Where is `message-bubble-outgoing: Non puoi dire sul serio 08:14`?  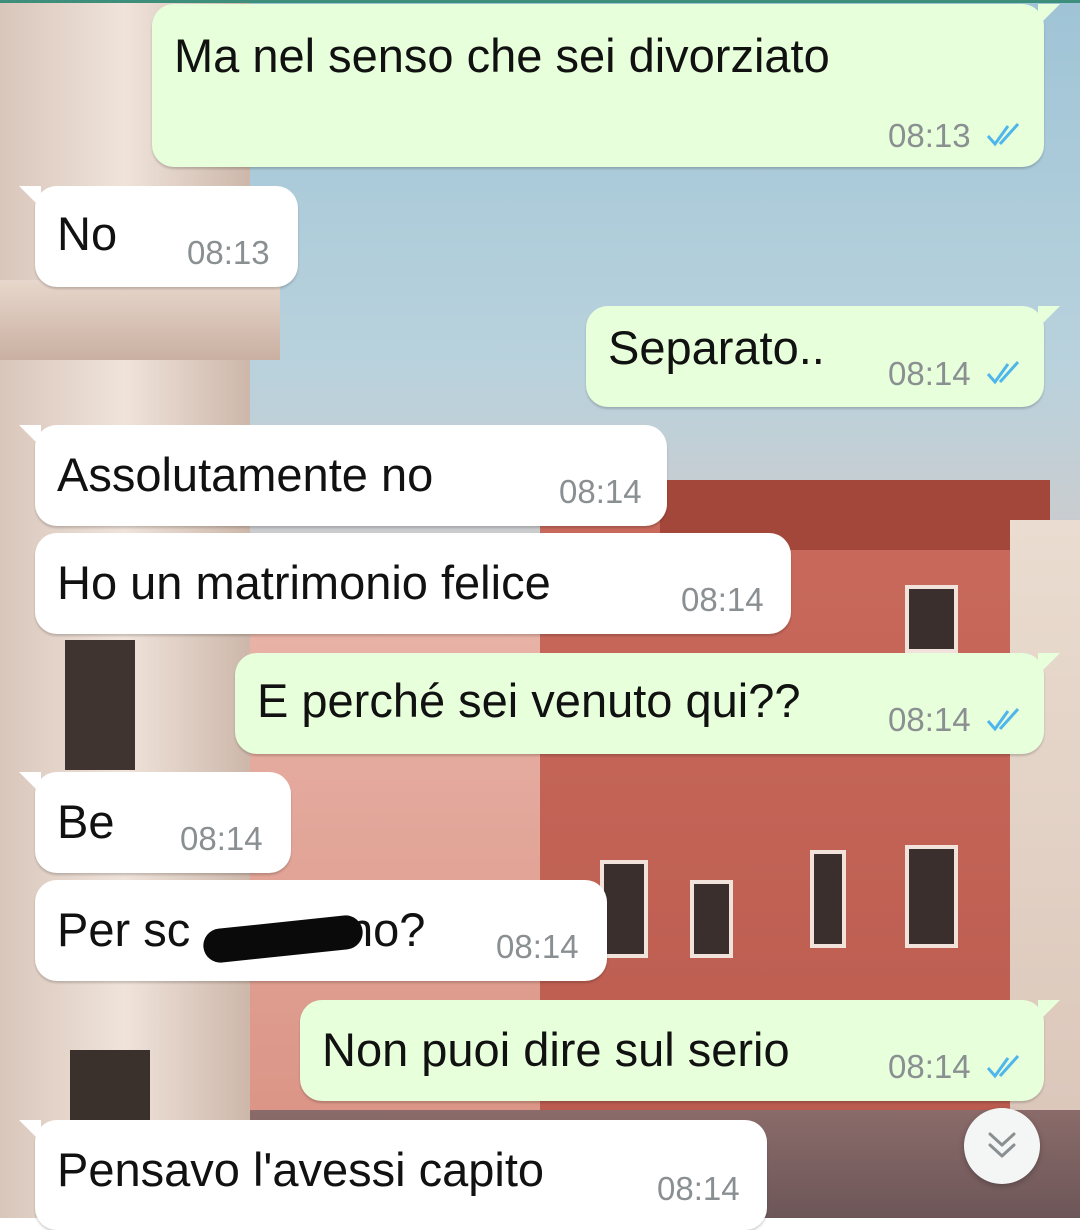 message-bubble-outgoing: Non puoi dire sul serio 08:14 is located at coordinates (680, 1050).